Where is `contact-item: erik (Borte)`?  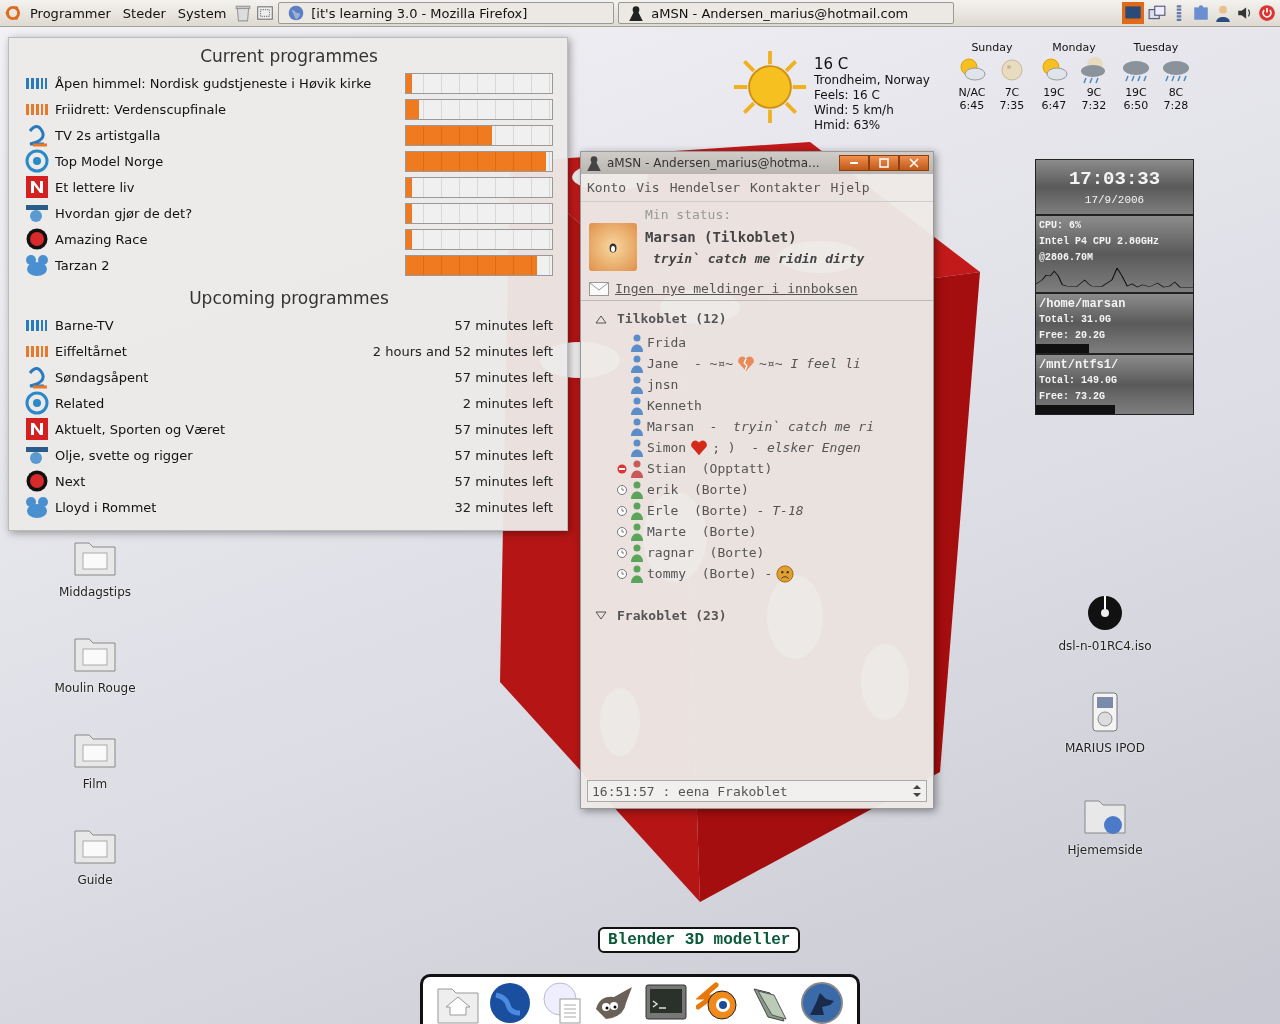
contact-item: erik (Borte) is located at coordinates (757, 489).